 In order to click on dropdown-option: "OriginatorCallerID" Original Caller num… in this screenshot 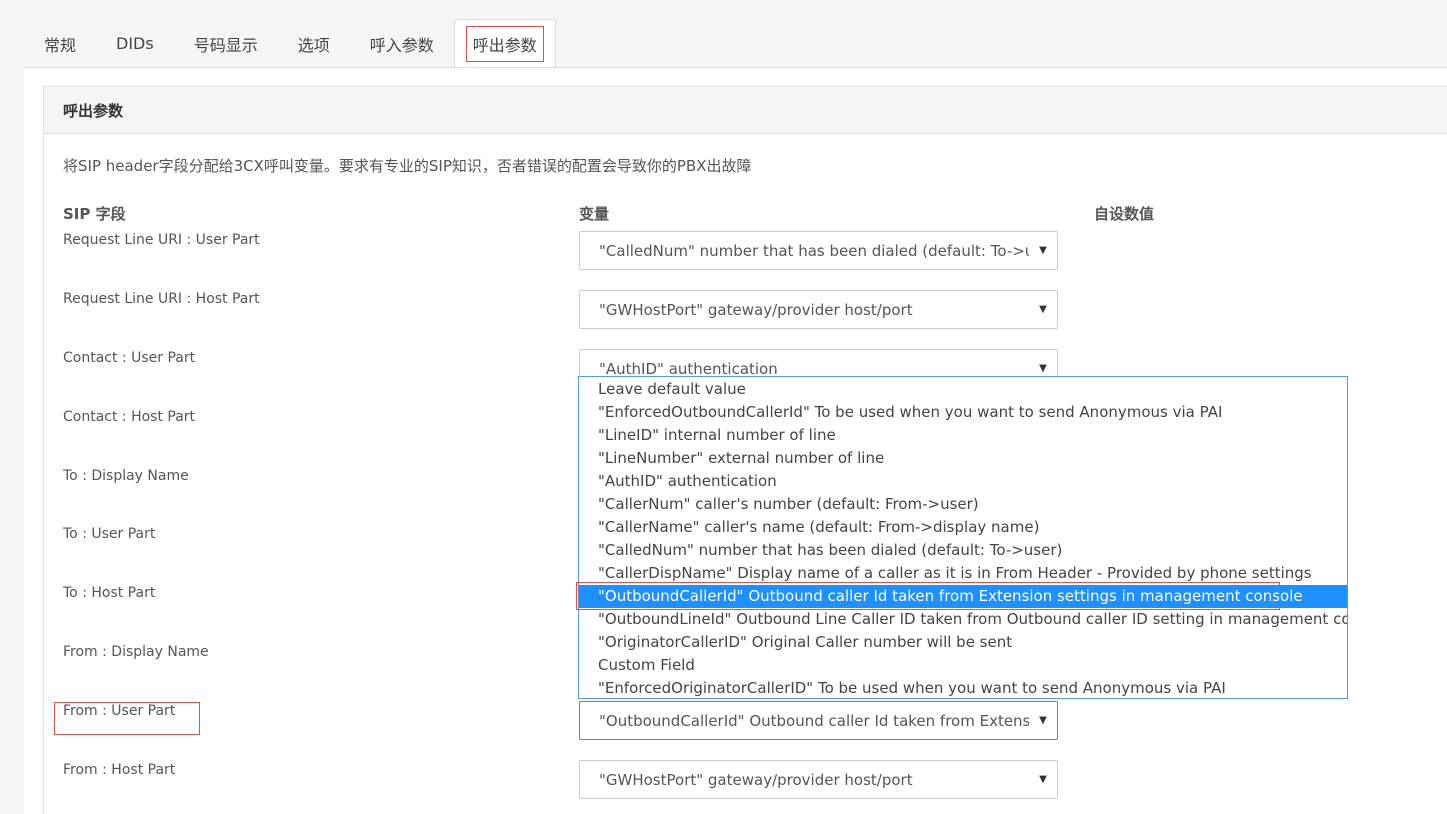, I will do `click(963, 642)`.